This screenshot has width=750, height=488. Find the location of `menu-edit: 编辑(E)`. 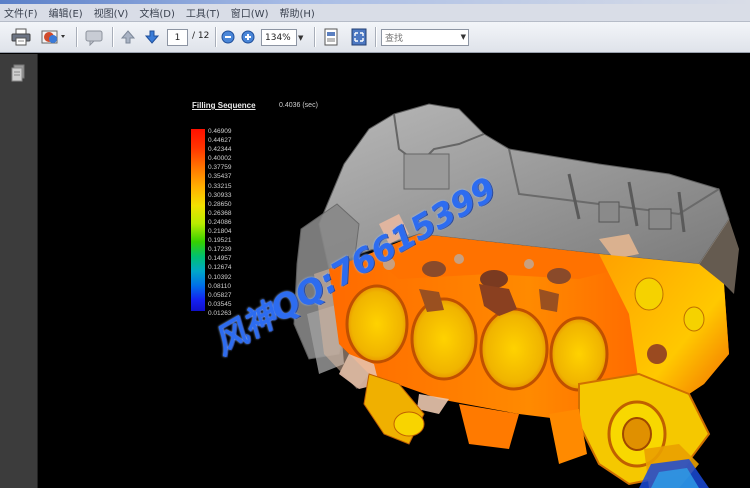

menu-edit: 编辑(E) is located at coordinates (66, 12).